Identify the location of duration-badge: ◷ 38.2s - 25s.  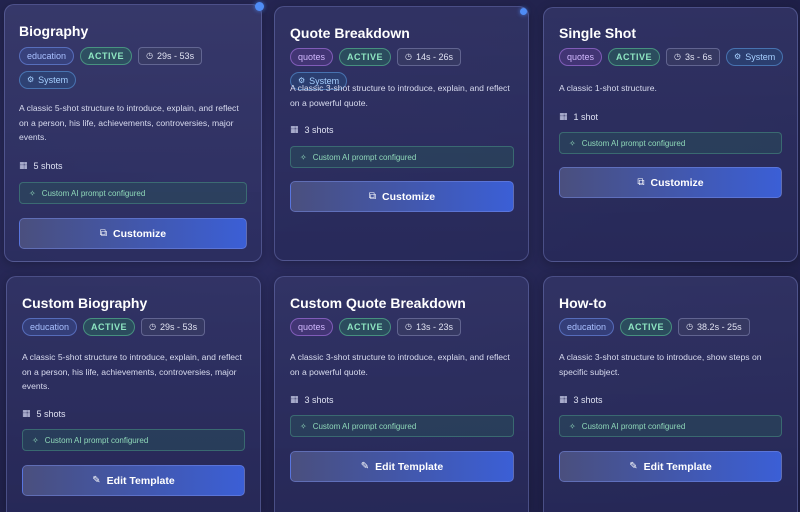
(714, 327).